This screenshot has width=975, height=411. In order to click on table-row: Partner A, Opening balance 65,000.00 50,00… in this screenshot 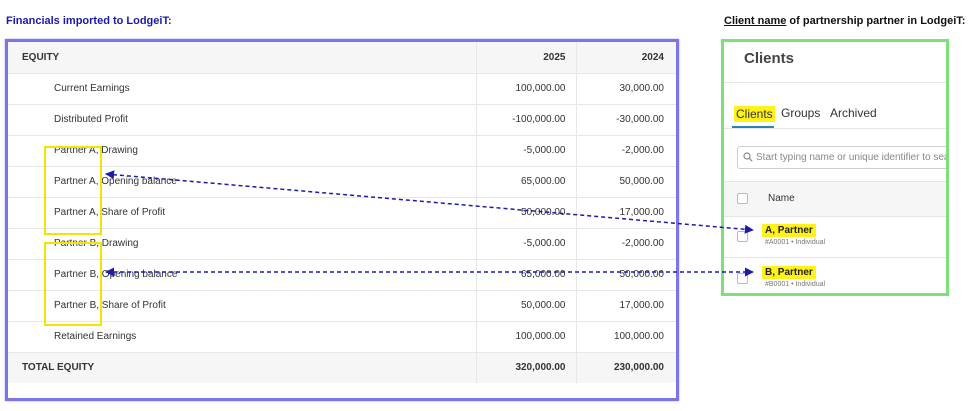, I will do `click(342, 182)`.